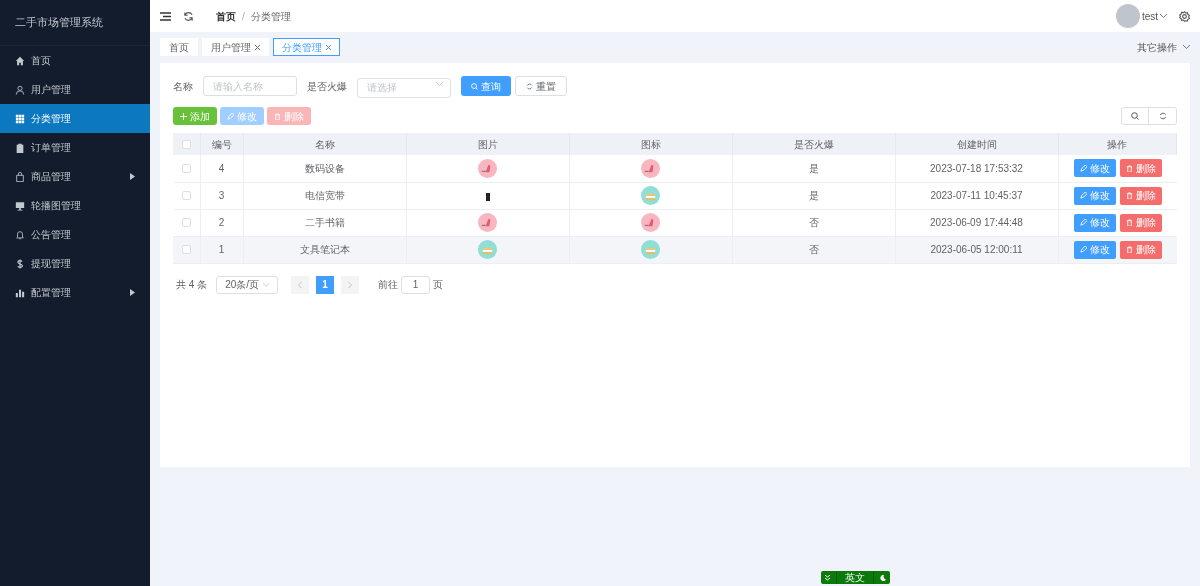  I want to click on tab: 首页, so click(179, 47).